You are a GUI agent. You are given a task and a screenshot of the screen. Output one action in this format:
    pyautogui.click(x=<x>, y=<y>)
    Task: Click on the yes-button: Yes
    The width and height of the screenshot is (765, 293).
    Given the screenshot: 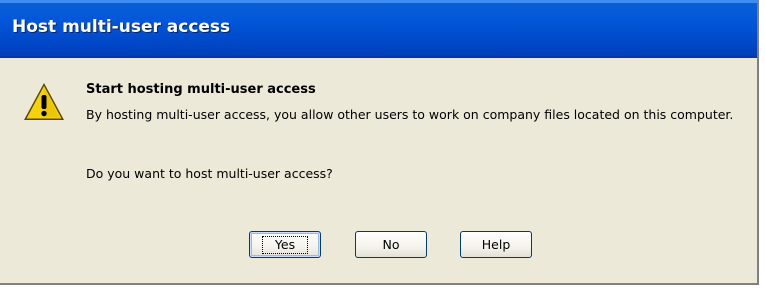 What is the action you would take?
    pyautogui.click(x=285, y=244)
    